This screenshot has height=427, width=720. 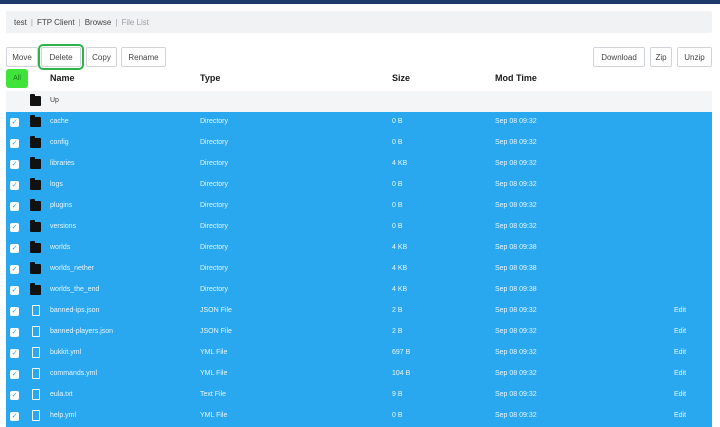 I want to click on table-row: ✓ worlds Directory 4 KB Sep 08 09:38, so click(x=359, y=248).